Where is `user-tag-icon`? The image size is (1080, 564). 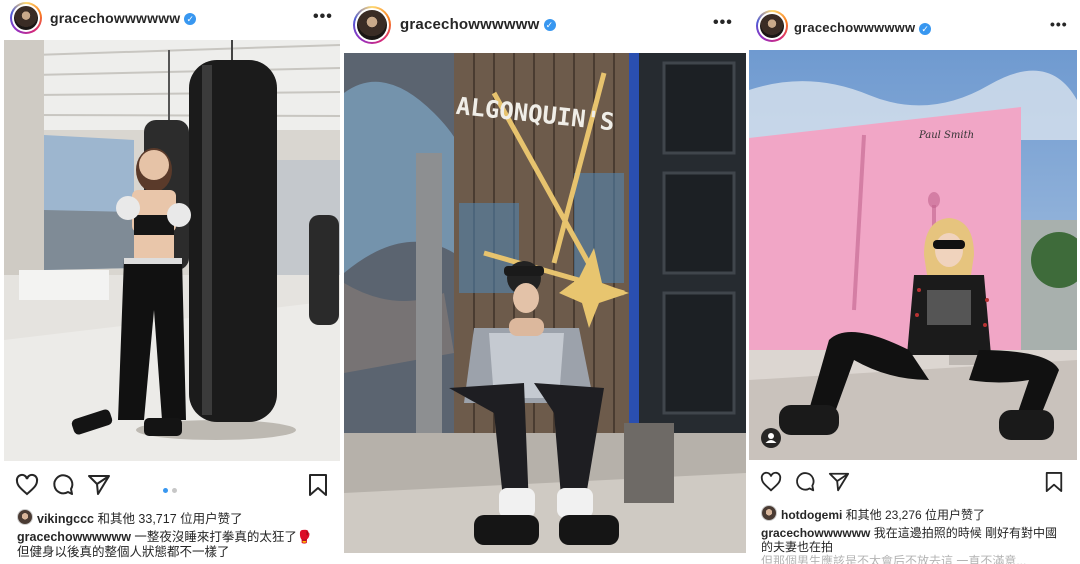
user-tag-icon is located at coordinates (771, 438).